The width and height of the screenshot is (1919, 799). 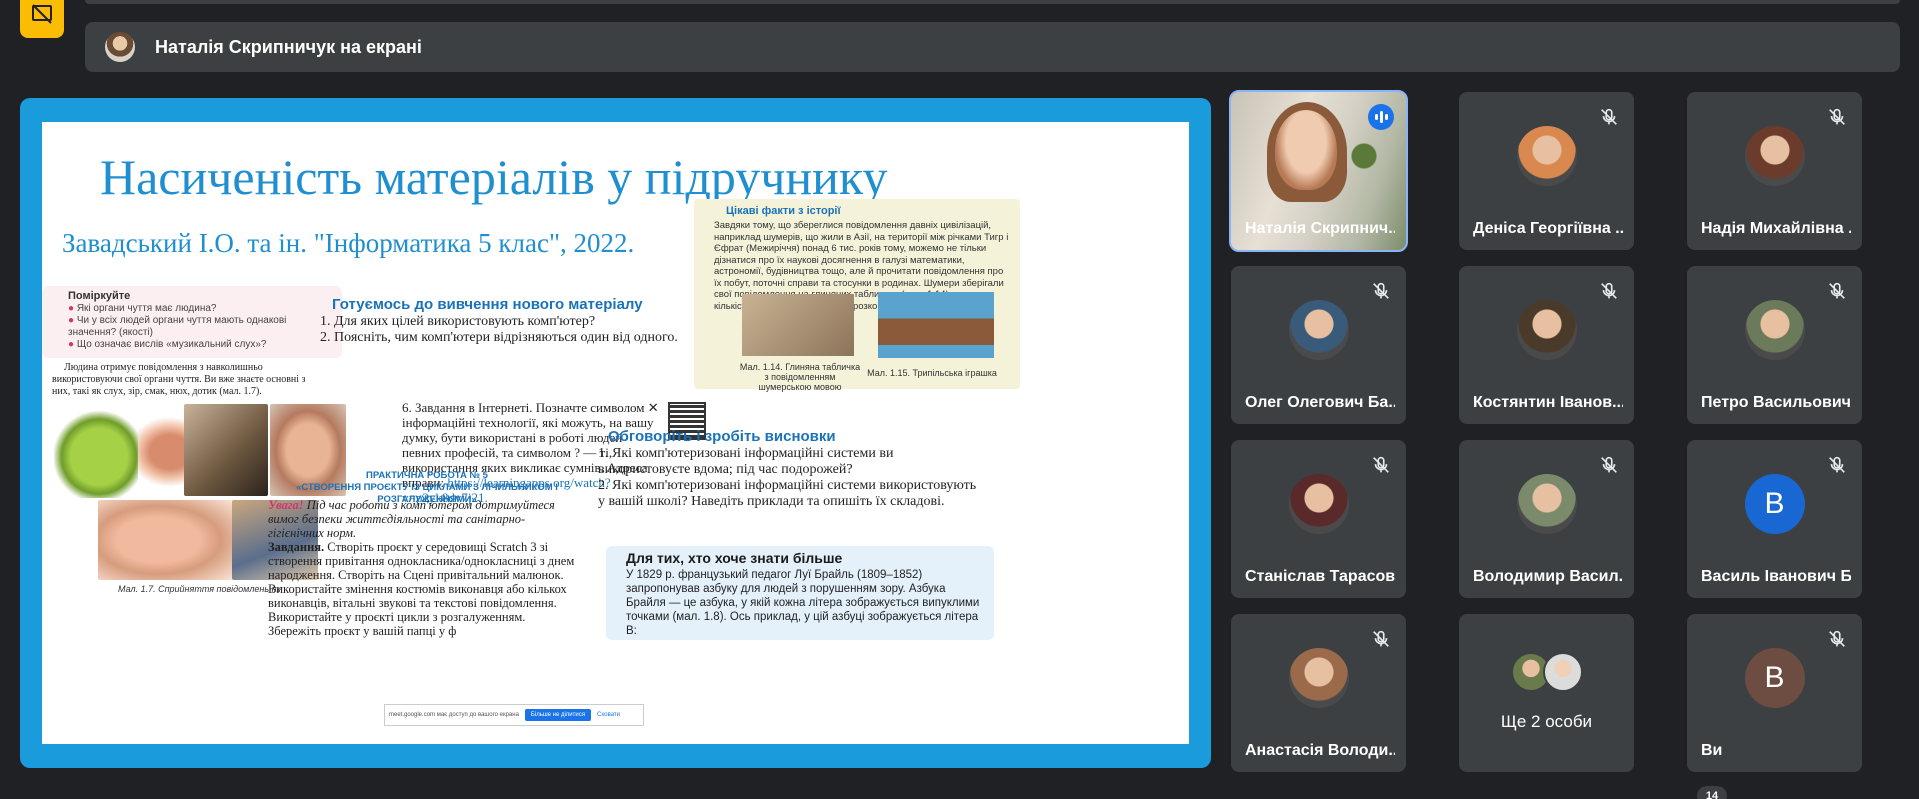 I want to click on stop-sharing-button: Більше не ділитися, so click(x=557, y=715).